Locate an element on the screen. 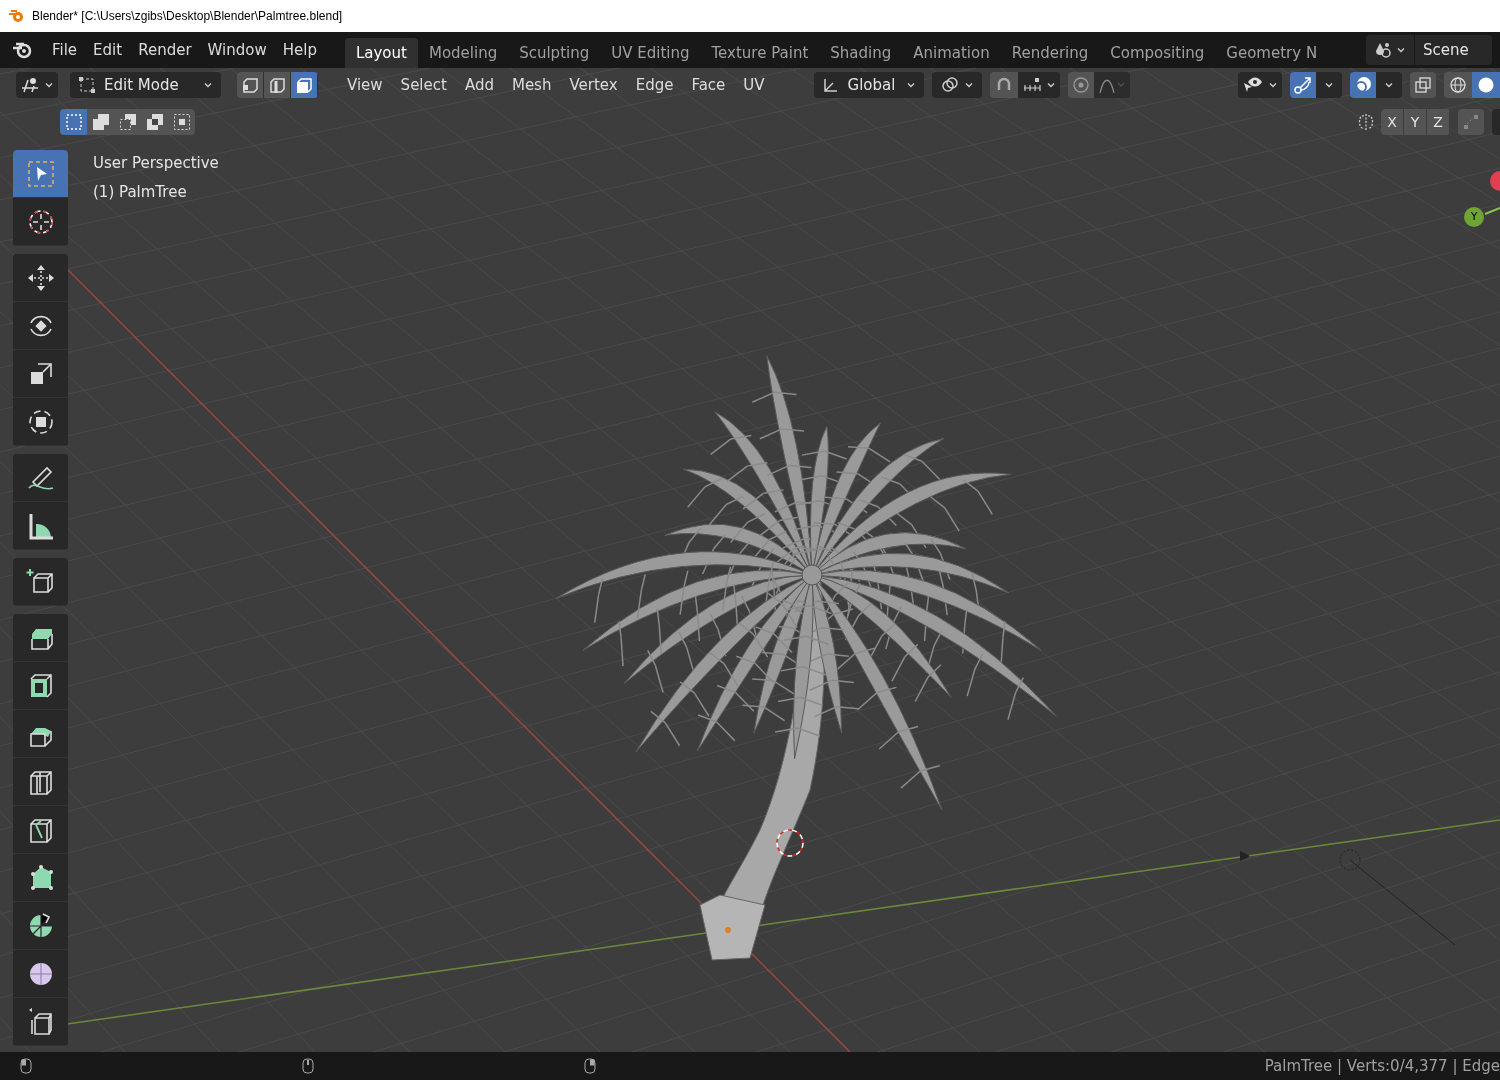 This screenshot has height=1080, width=1500. gizmo-arrows-icon is located at coordinates (1303, 85).